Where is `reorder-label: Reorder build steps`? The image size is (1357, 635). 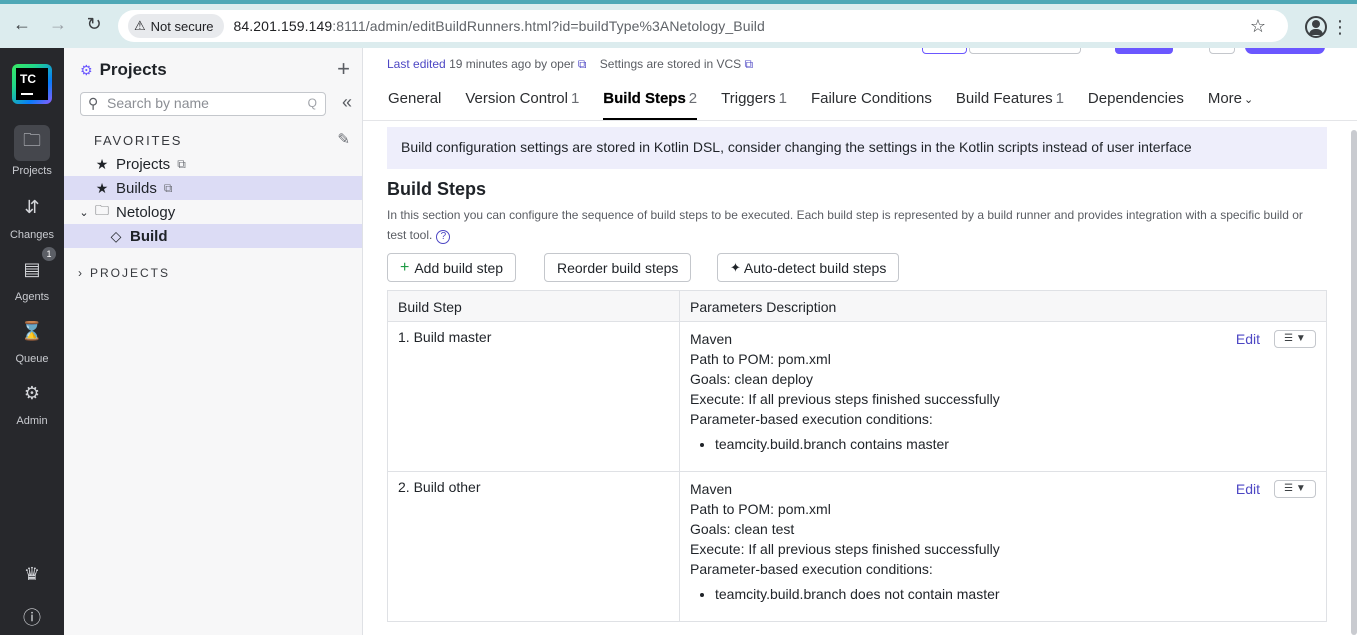 reorder-label: Reorder build steps is located at coordinates (618, 267).